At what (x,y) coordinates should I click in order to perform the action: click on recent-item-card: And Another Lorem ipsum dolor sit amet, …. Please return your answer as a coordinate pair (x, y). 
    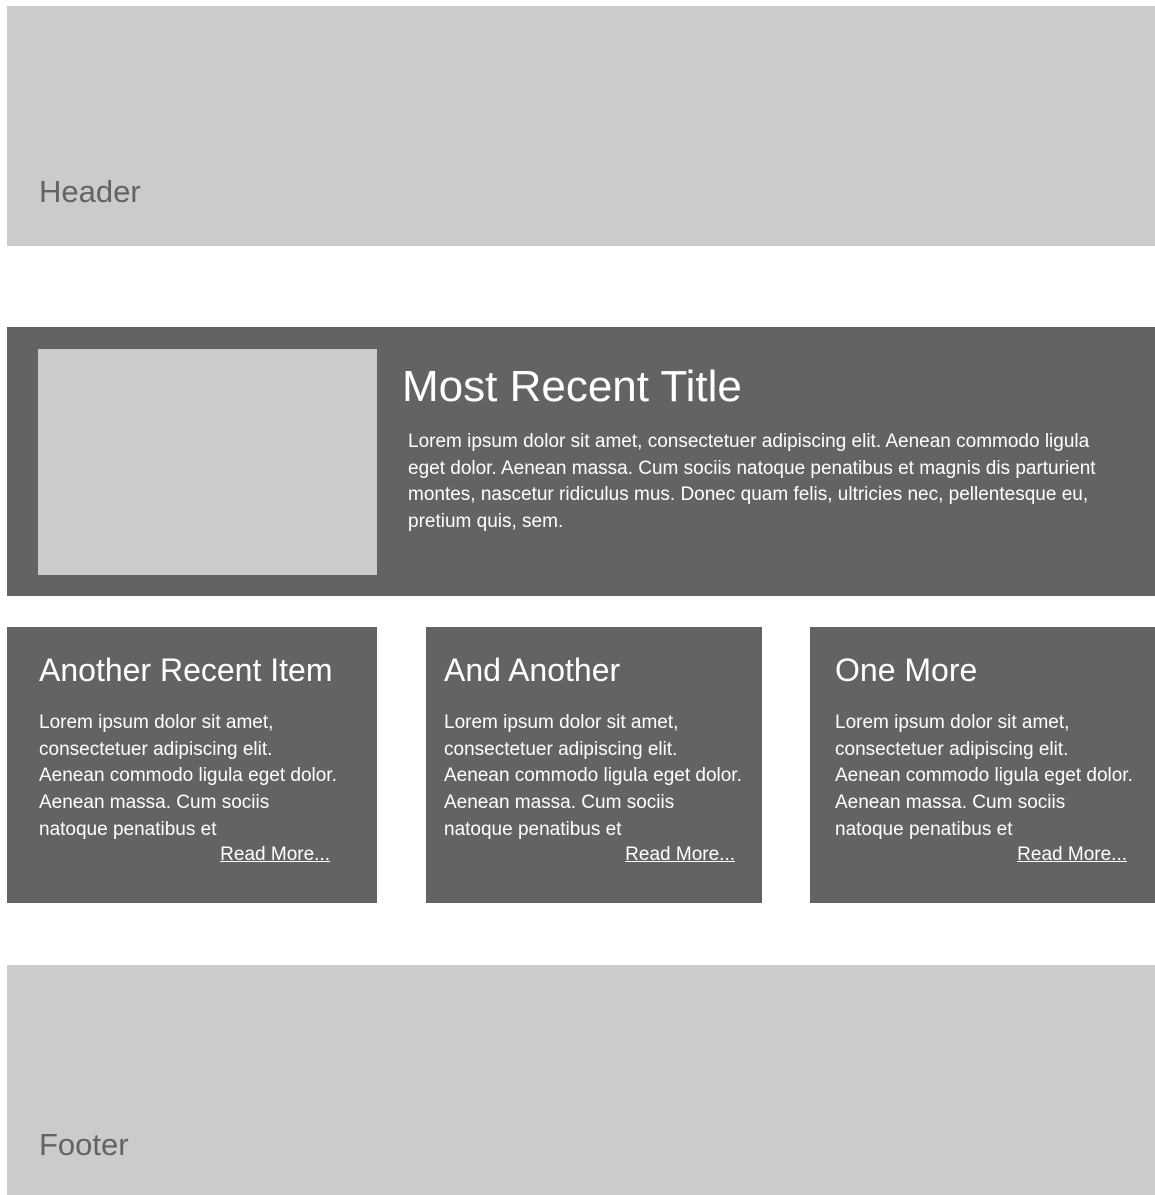
    Looking at the image, I should click on (594, 765).